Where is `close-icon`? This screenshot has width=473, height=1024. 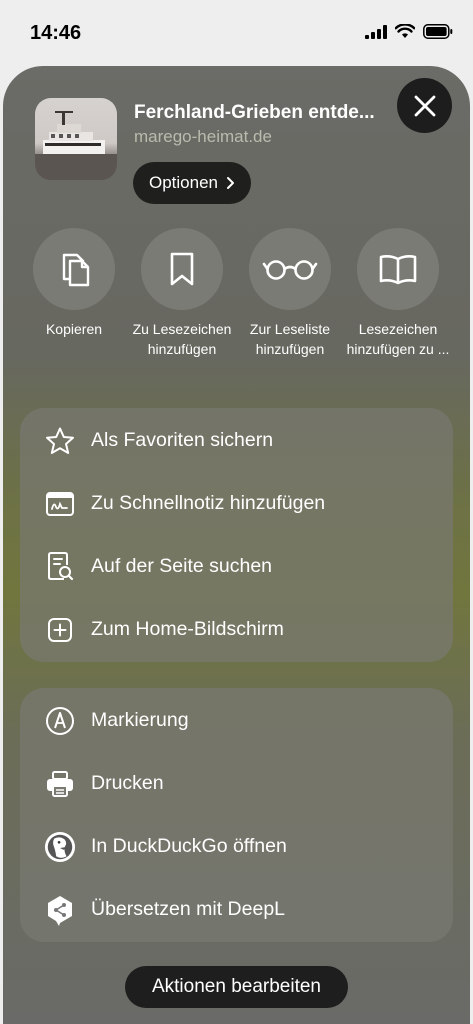 close-icon is located at coordinates (424, 105).